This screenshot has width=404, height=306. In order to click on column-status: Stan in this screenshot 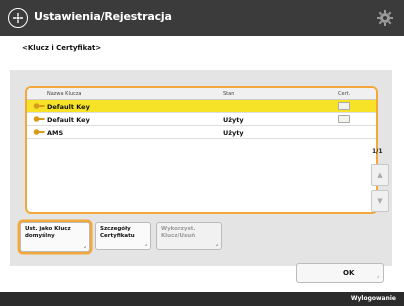, I will do `click(229, 94)`.